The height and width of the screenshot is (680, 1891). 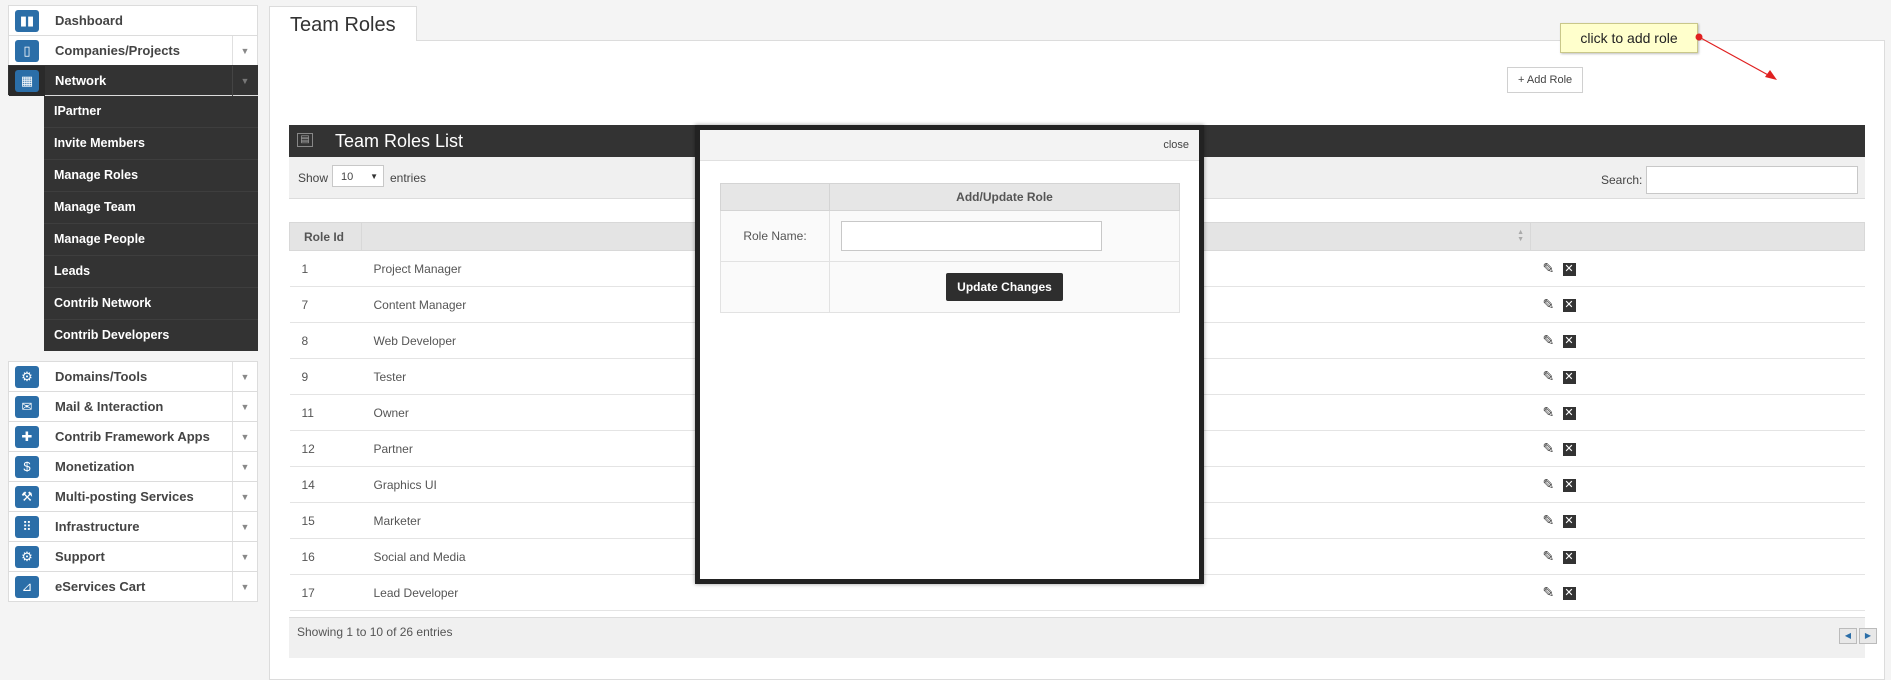 I want to click on form-submit-spacer, so click(x=775, y=287).